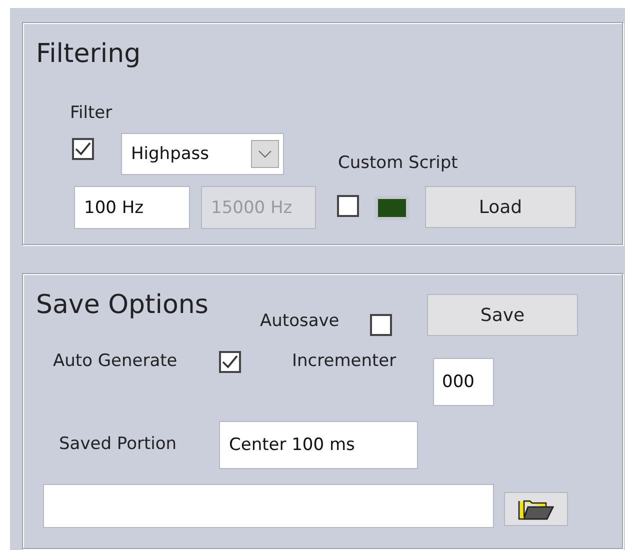  I want to click on path-field, so click(268, 506).